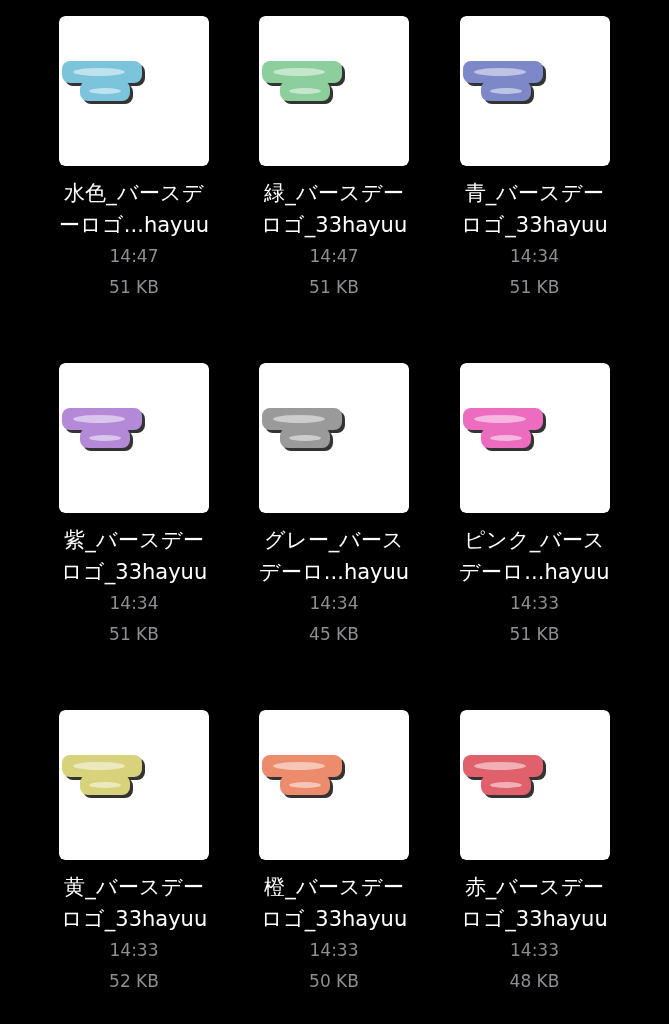 This screenshot has height=1024, width=669. Describe the element at coordinates (334, 210) in the screenshot. I see `file-name: 緑_バースデー ロゴ_33hayuu` at that location.